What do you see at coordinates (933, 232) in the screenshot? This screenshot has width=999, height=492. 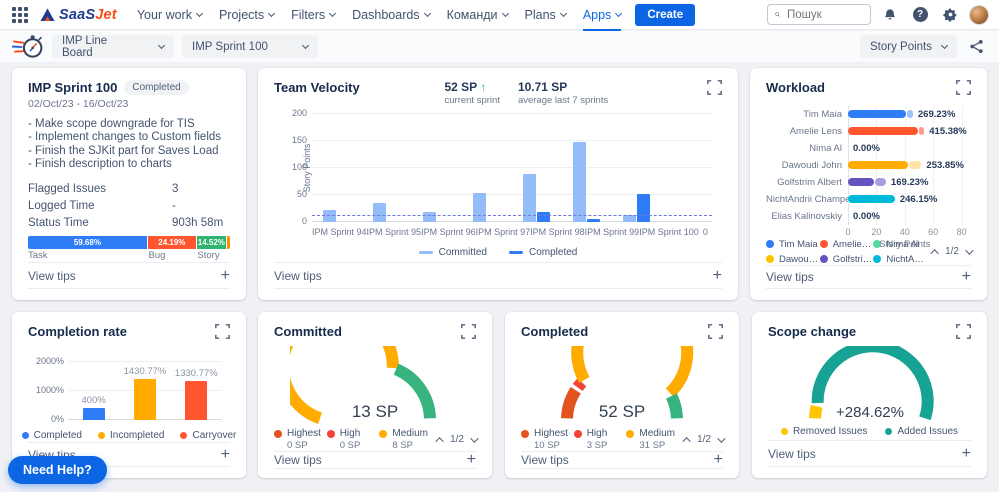 I see `x-tick-label: 60` at bounding box center [933, 232].